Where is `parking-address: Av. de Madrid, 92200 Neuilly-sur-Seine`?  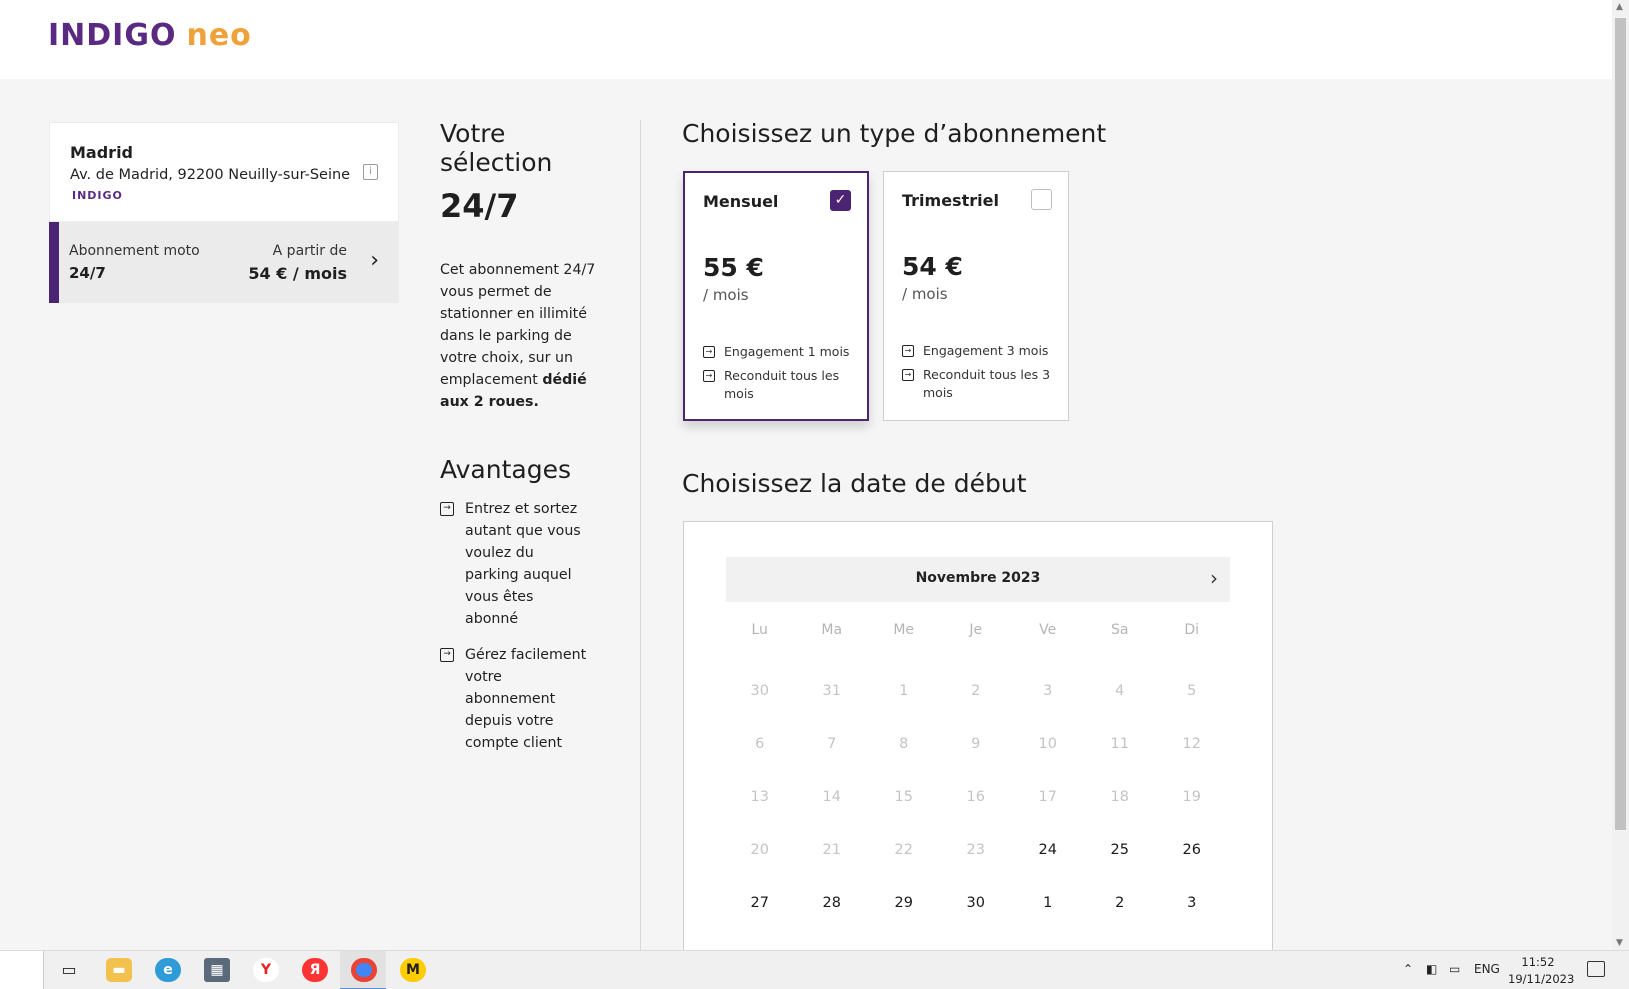 parking-address: Av. de Madrid, 92200 Neuilly-sur-Seine is located at coordinates (210, 175).